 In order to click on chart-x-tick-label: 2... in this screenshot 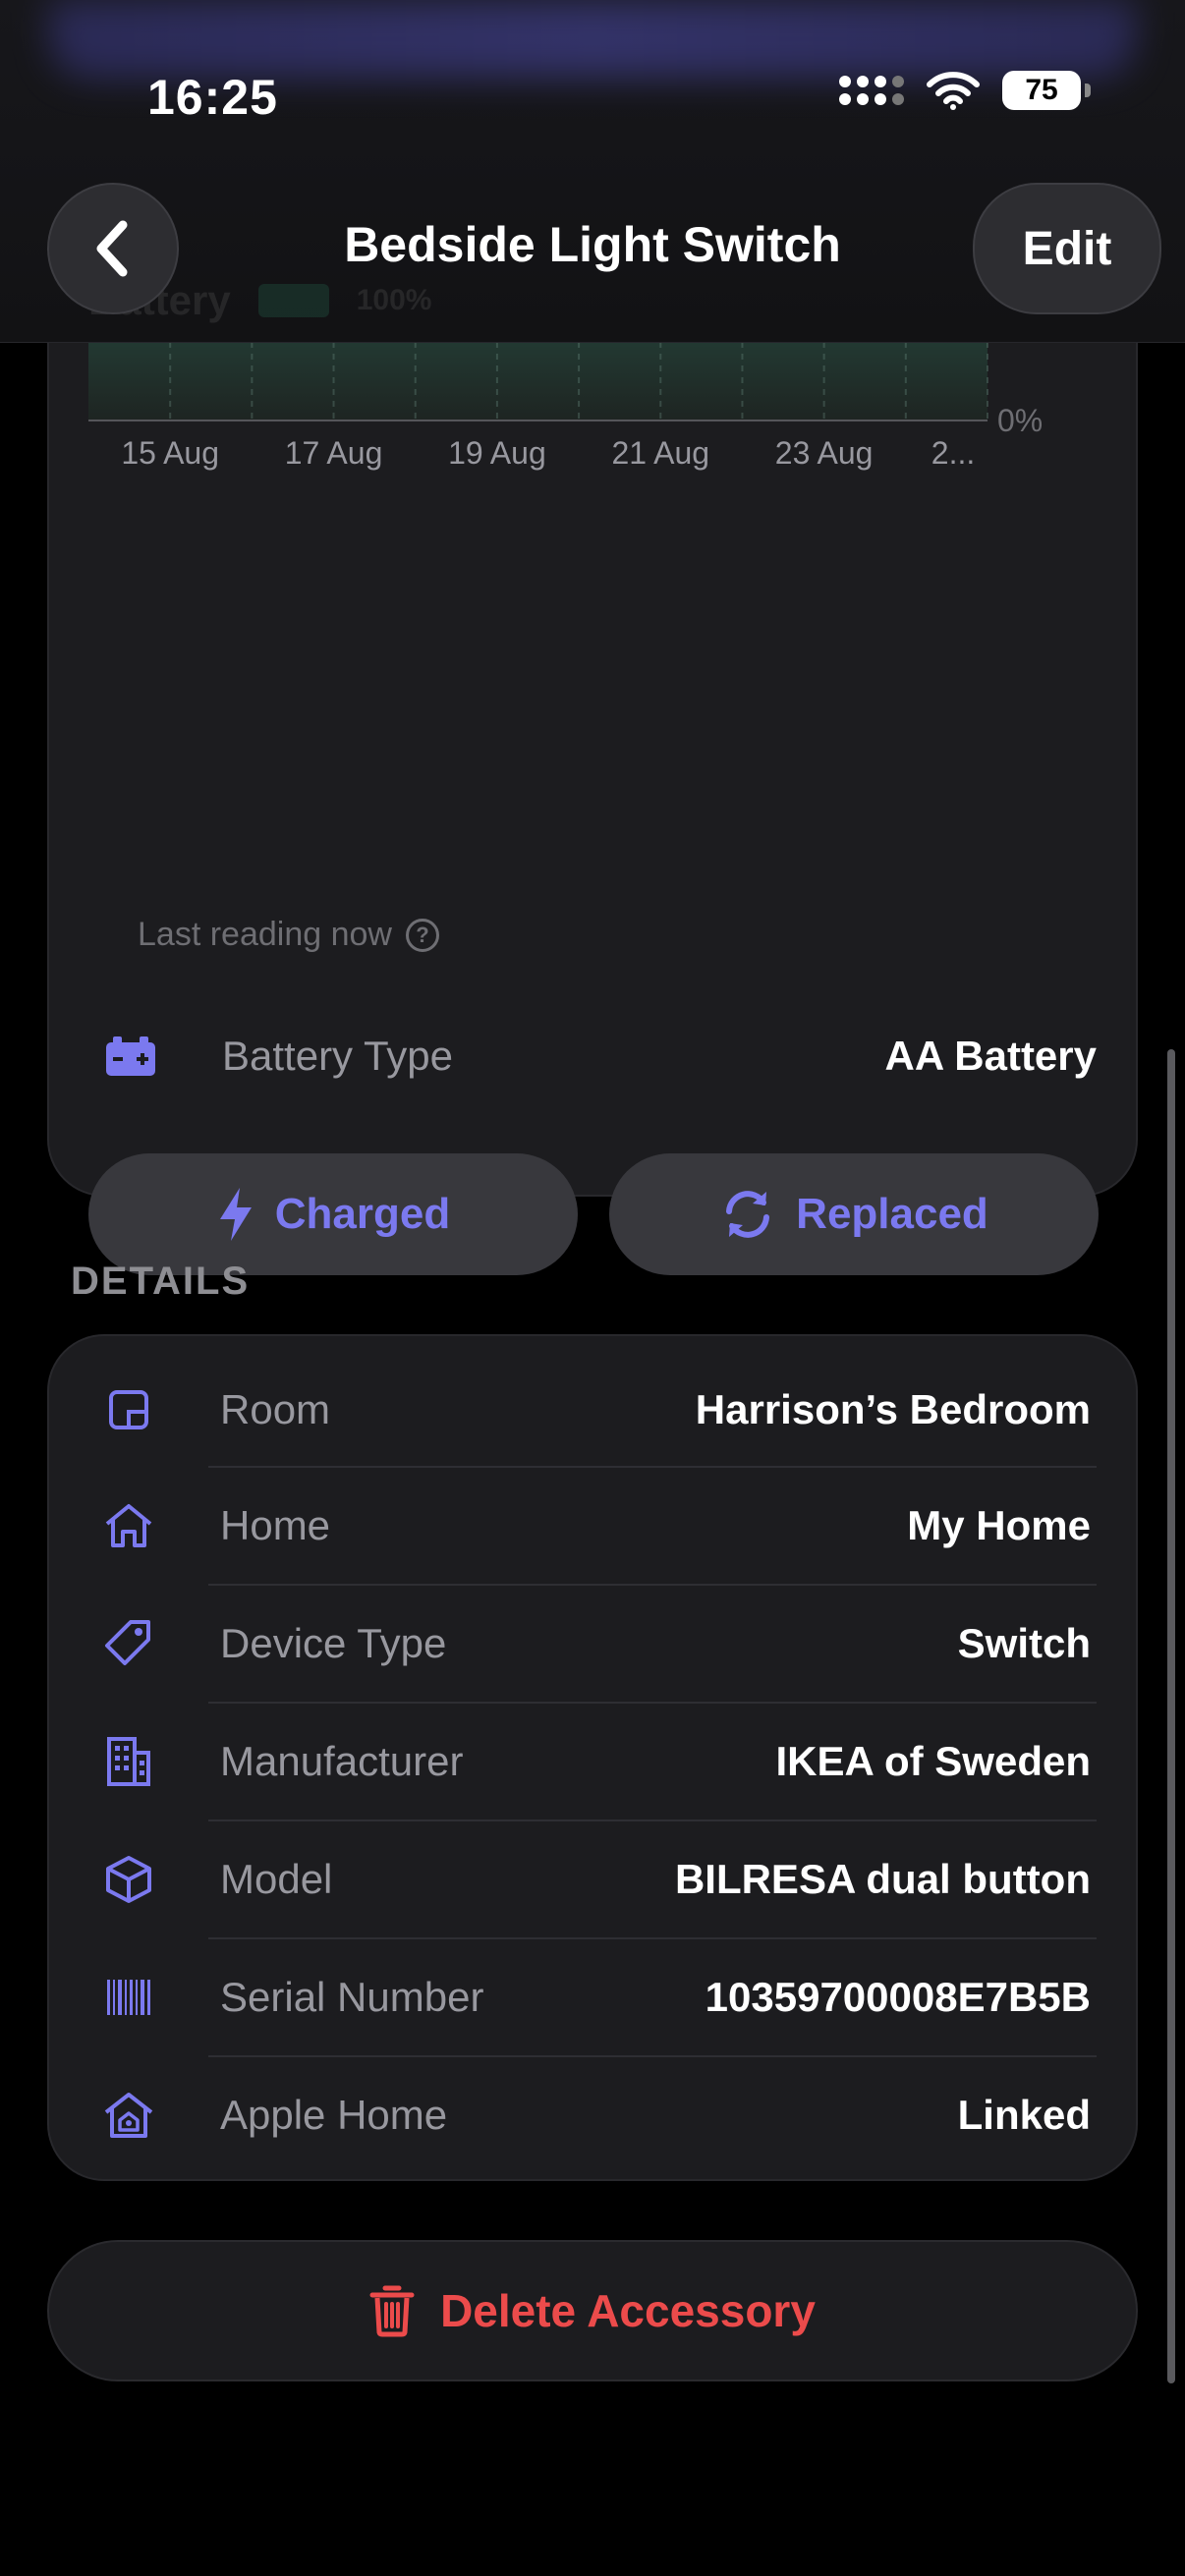, I will do `click(953, 453)`.